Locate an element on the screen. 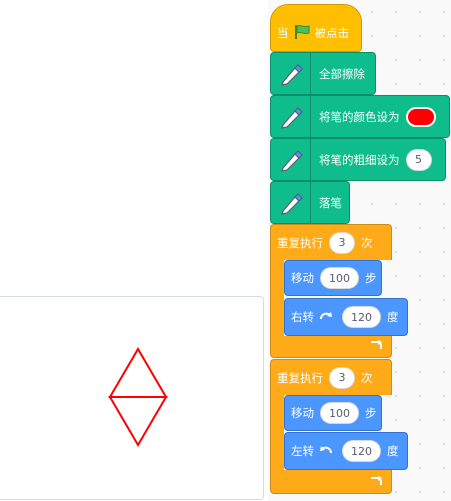 This screenshot has height=501, width=451. set-pen-size-block: 将笔的粗细设为 5 is located at coordinates (358, 159).